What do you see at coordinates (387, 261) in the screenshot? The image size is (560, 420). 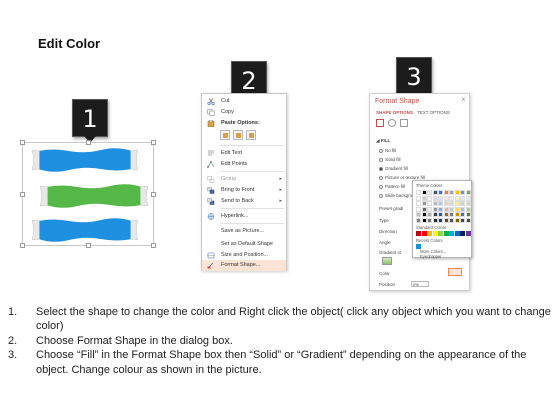 I see `gradient-stop-slider` at bounding box center [387, 261].